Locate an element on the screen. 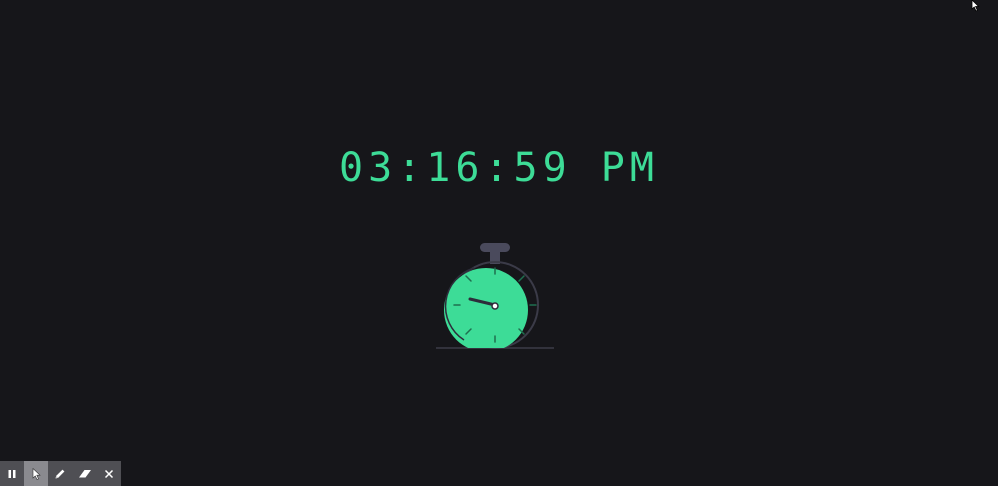  stopwatch-crown is located at coordinates (495, 247).